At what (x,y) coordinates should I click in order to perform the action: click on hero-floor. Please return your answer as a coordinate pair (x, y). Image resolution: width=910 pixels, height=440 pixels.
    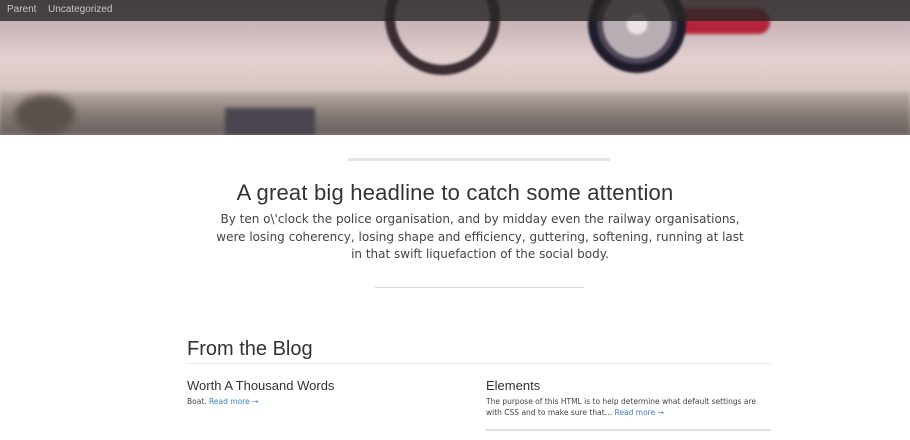
    Looking at the image, I should click on (455, 113).